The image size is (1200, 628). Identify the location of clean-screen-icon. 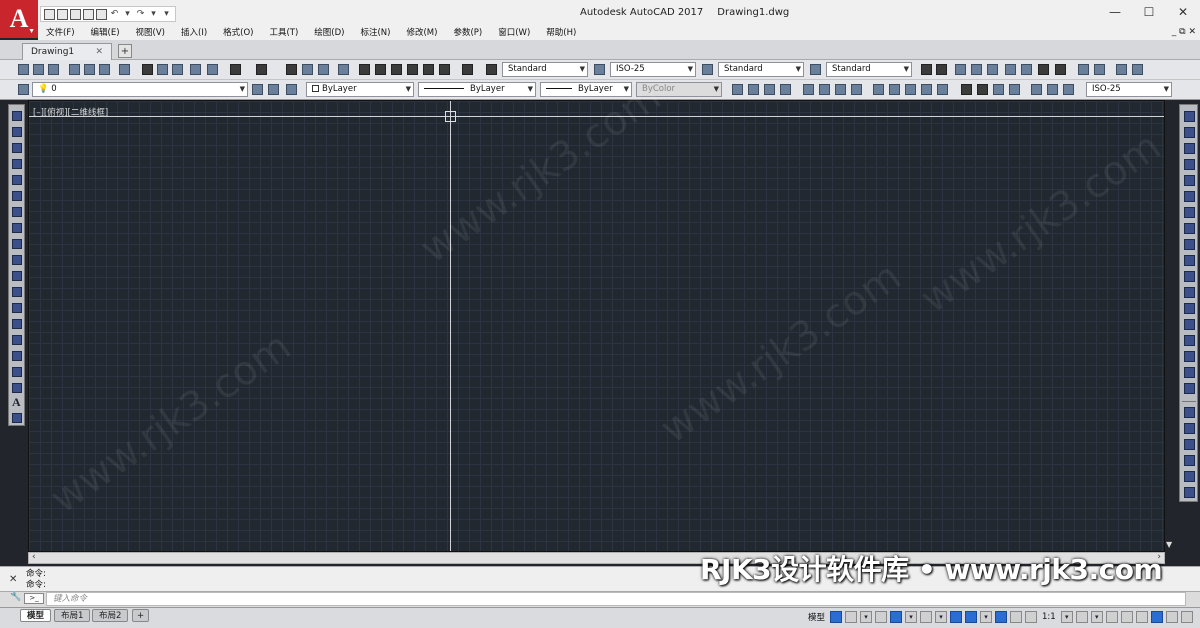
(1171, 617).